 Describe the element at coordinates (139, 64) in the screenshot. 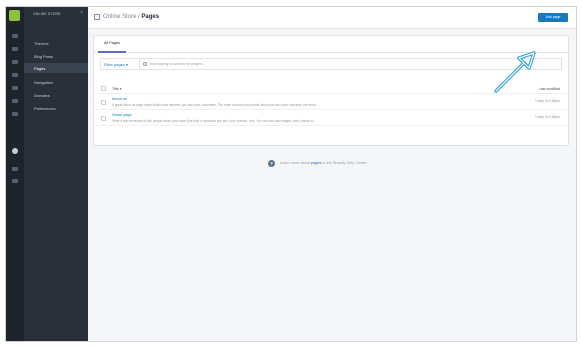

I see `divider` at that location.